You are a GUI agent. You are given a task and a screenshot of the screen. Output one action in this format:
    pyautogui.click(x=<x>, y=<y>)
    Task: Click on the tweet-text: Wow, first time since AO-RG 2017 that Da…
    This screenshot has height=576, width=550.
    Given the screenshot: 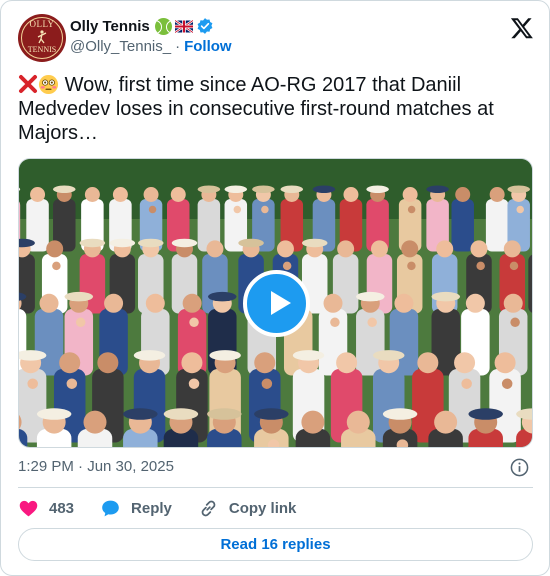 What is the action you would take?
    pyautogui.click(x=275, y=109)
    